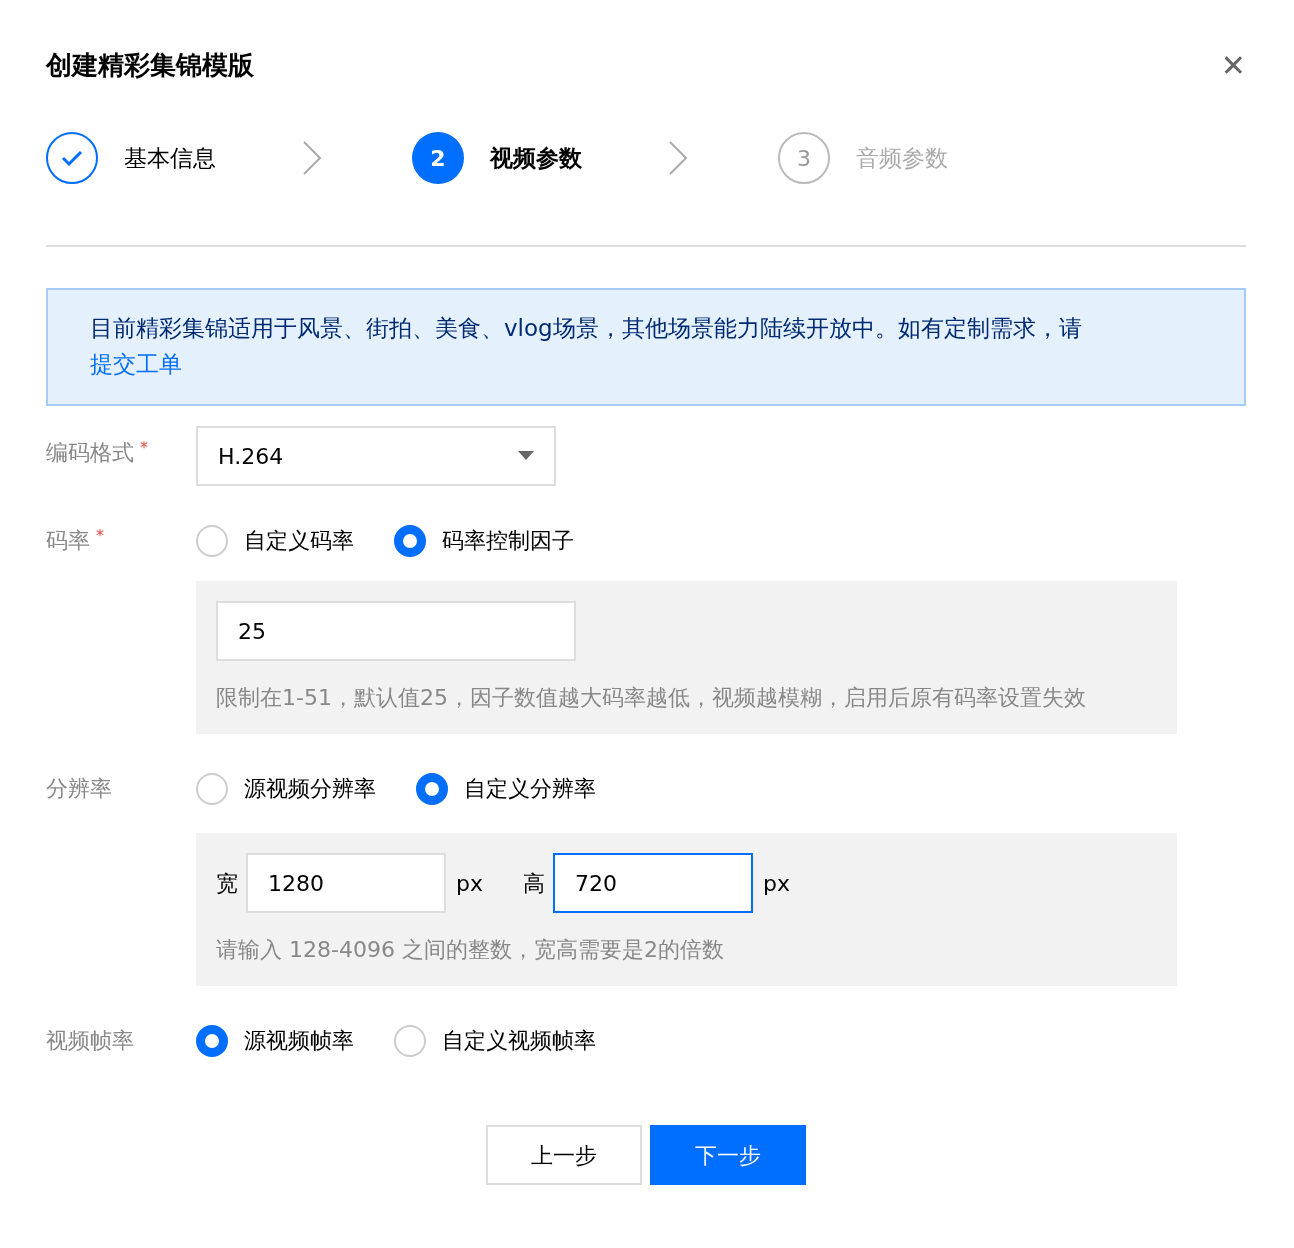 This screenshot has height=1248, width=1294. Describe the element at coordinates (136, 364) in the screenshot. I see `submit-ticket-link: 提交工单` at that location.